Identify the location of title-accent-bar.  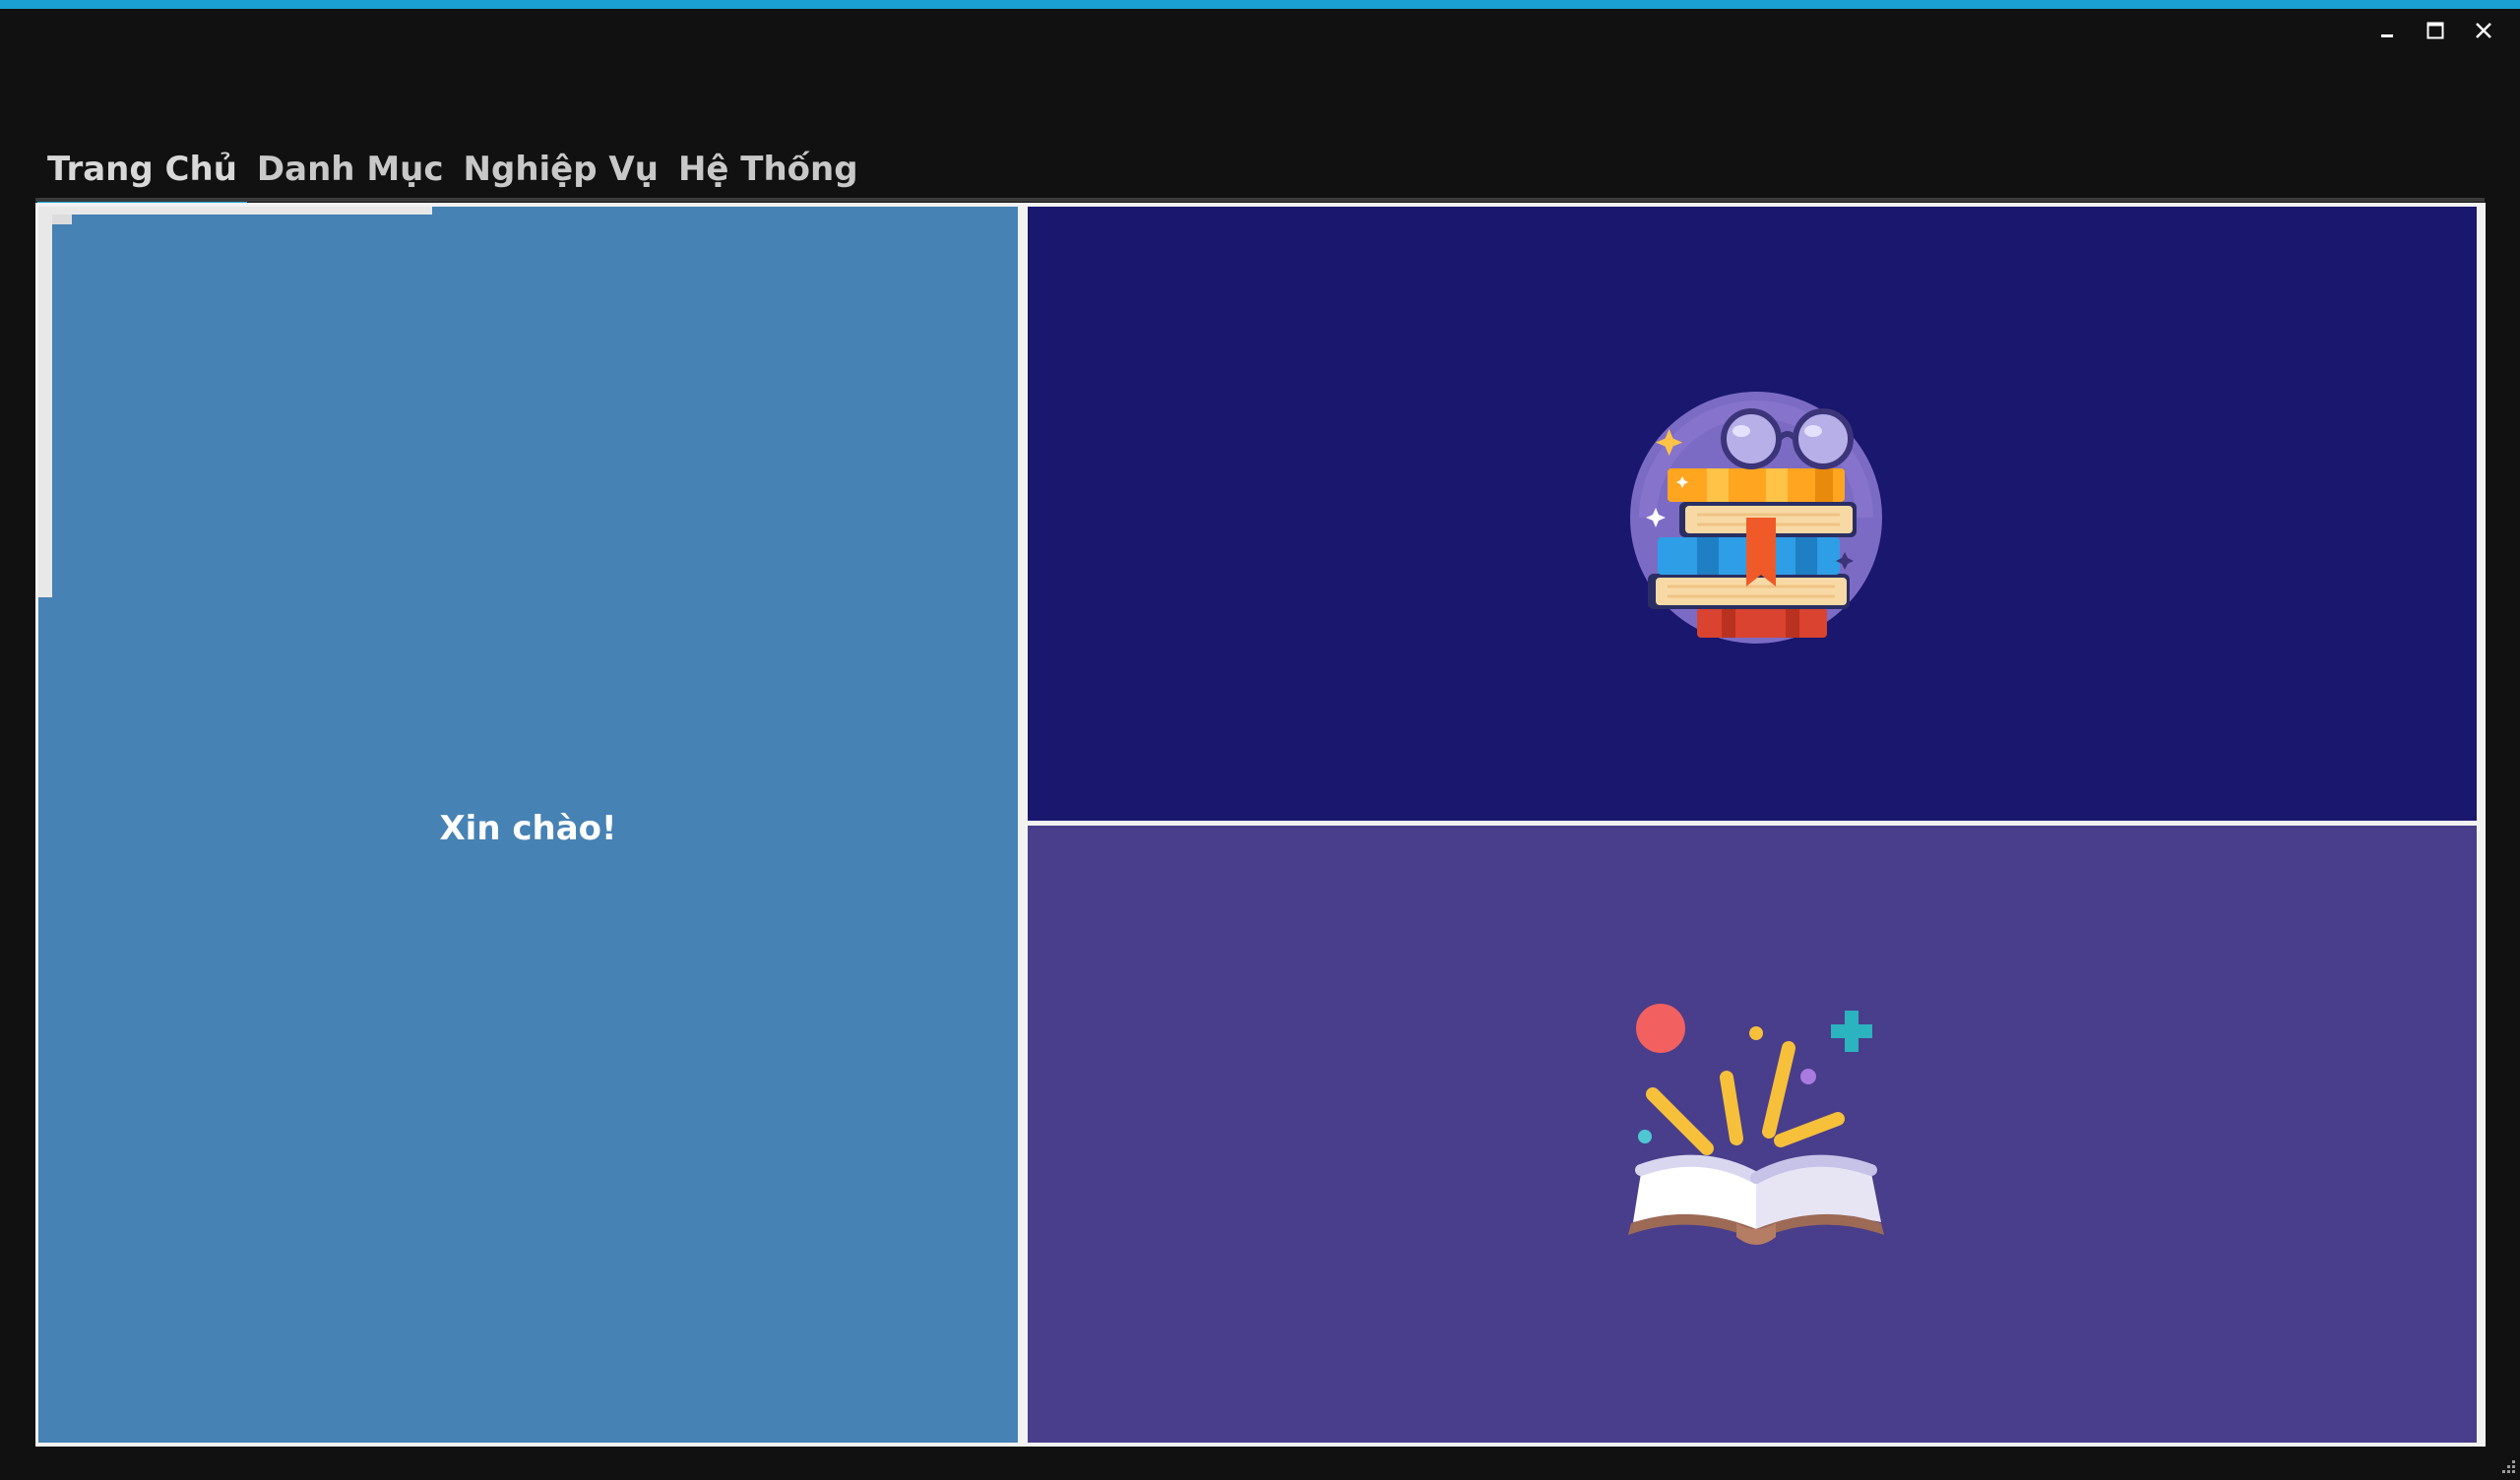
(1260, 4).